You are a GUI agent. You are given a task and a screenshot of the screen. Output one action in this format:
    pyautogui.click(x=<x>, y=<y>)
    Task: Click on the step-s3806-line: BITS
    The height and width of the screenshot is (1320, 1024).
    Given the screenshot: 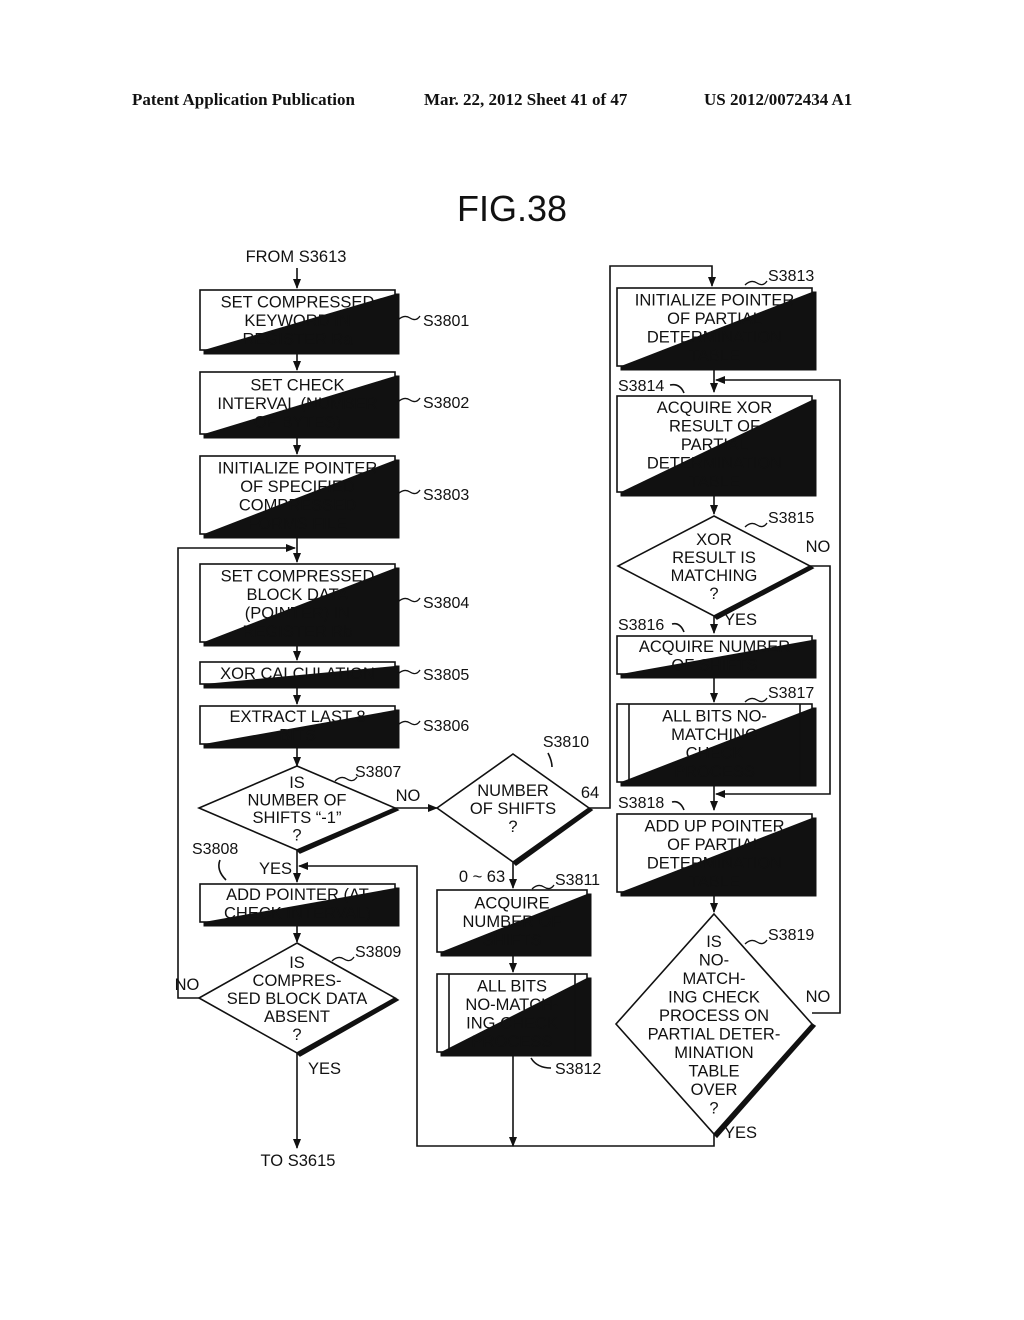 What is the action you would take?
    pyautogui.click(x=297, y=735)
    